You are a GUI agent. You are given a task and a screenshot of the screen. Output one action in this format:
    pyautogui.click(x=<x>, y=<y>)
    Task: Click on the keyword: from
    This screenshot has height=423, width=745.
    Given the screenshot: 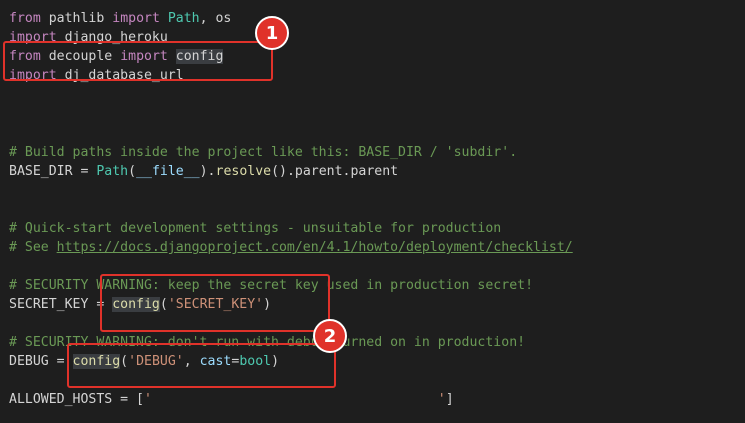 What is the action you would take?
    pyautogui.click(x=25, y=18)
    